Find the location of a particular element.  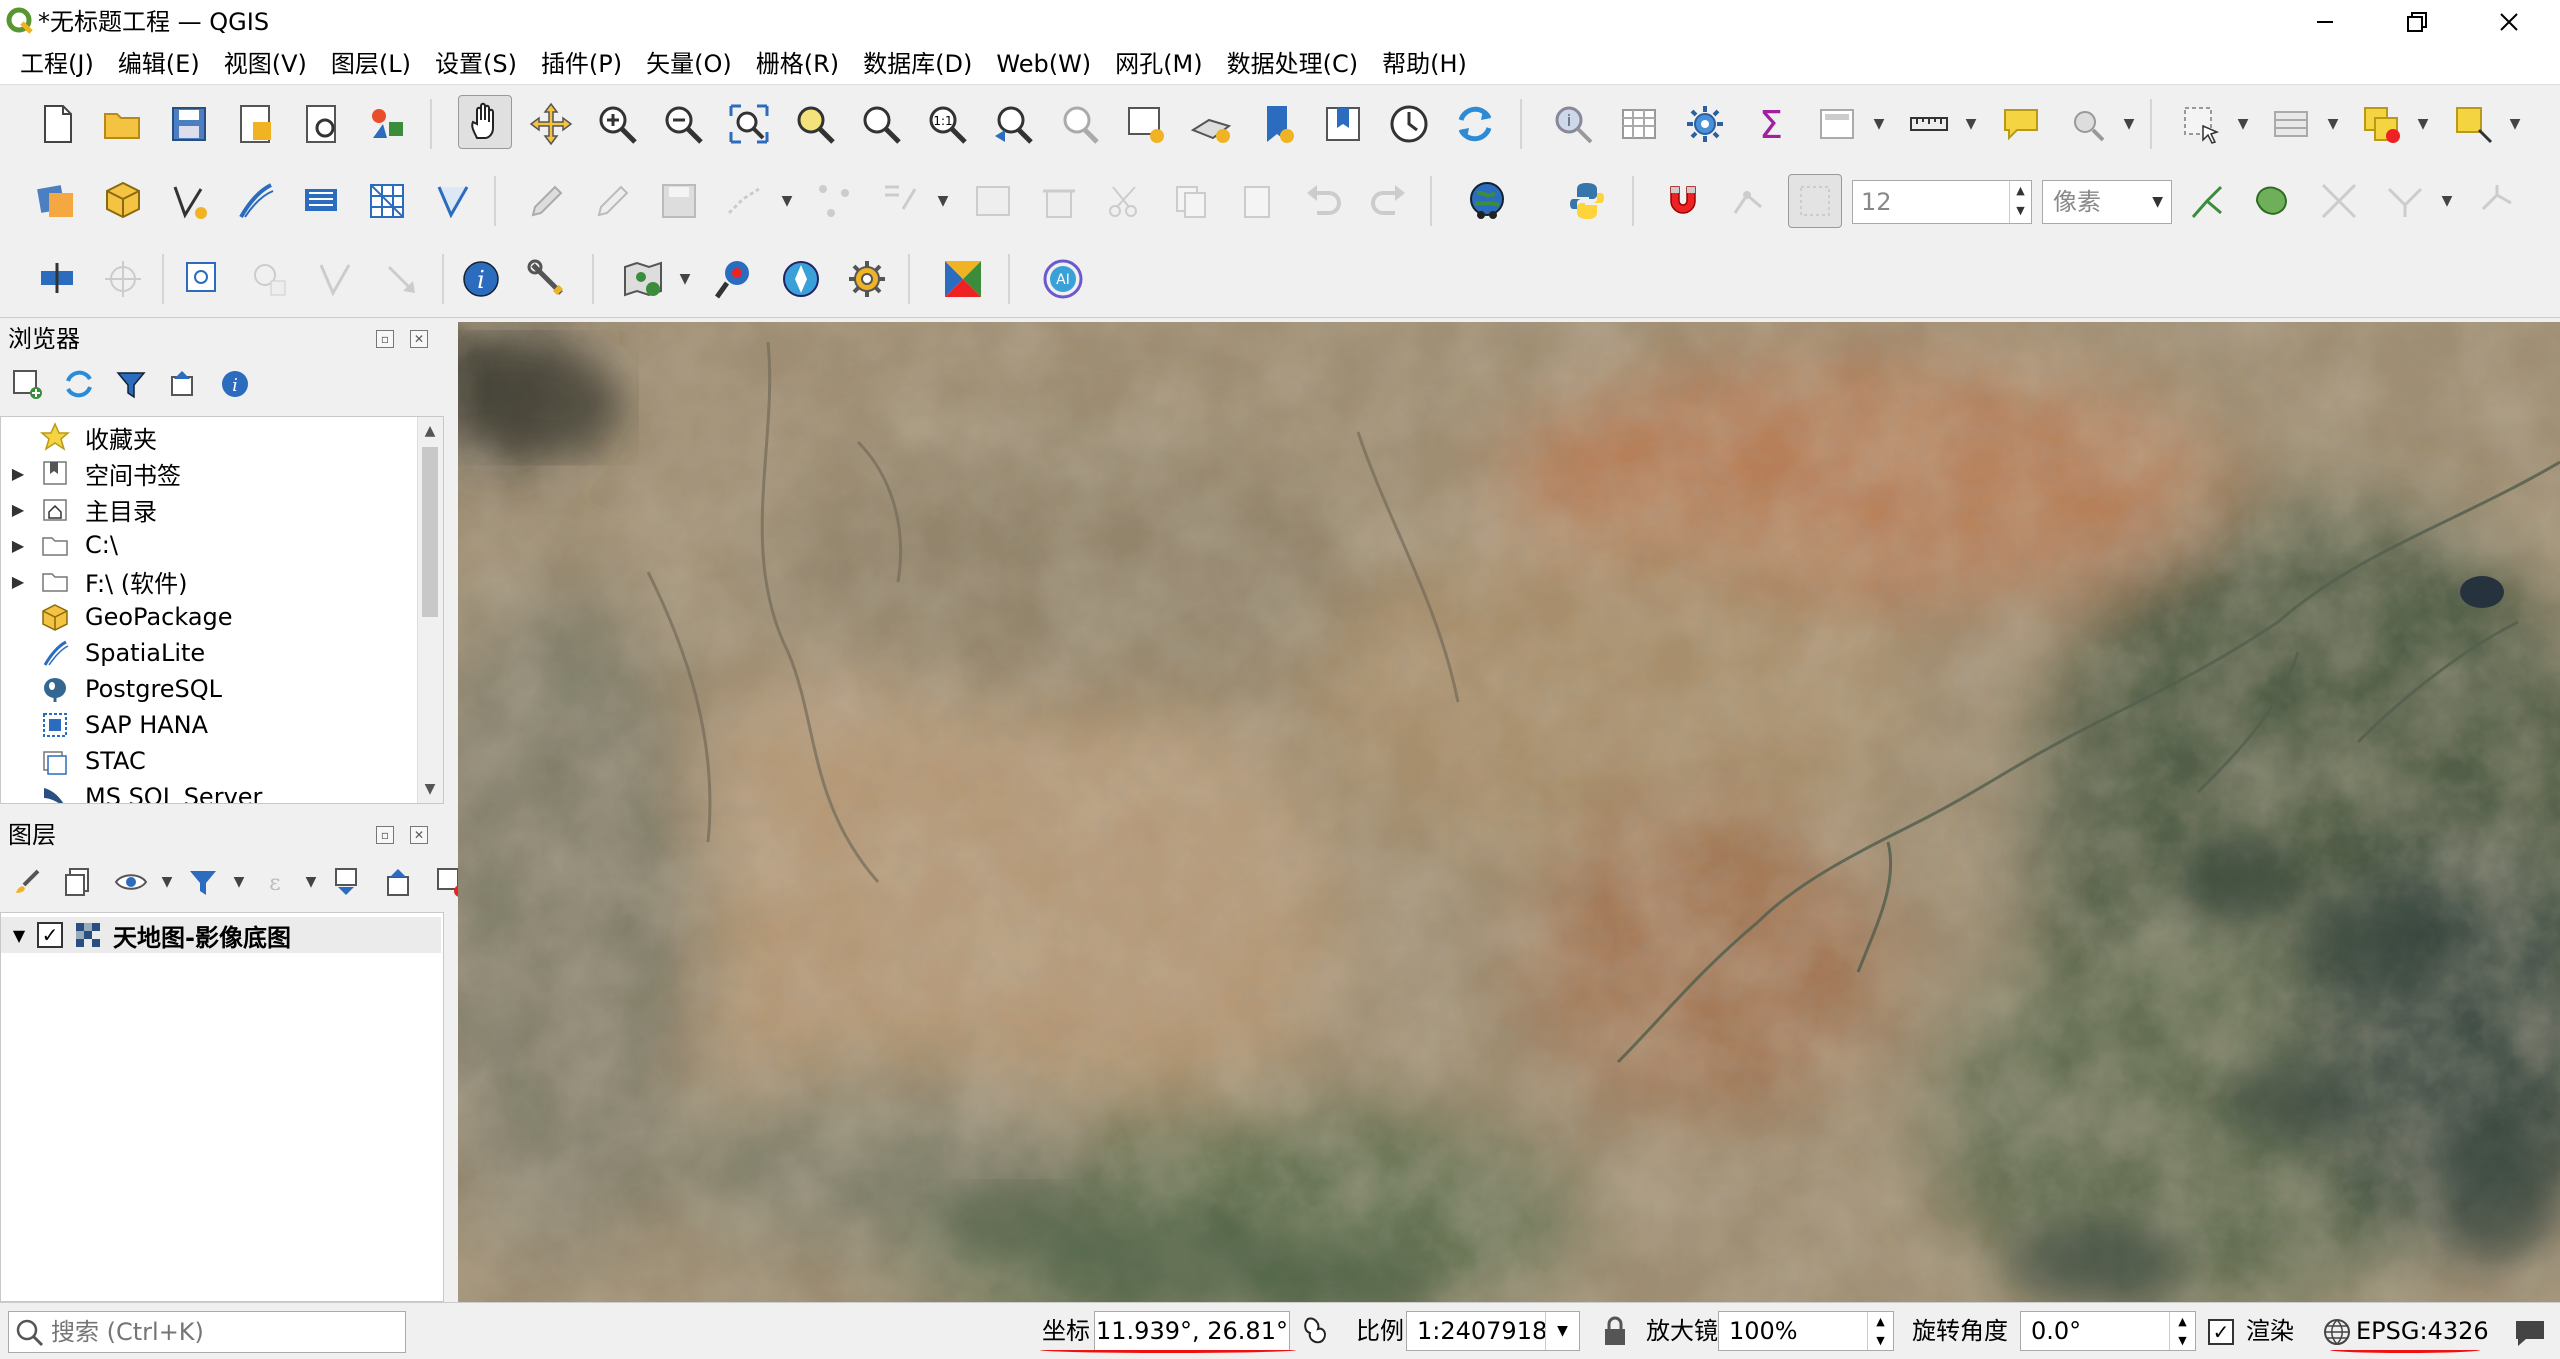

chevron-down-icon: ▼ is located at coordinates (1562, 1331).